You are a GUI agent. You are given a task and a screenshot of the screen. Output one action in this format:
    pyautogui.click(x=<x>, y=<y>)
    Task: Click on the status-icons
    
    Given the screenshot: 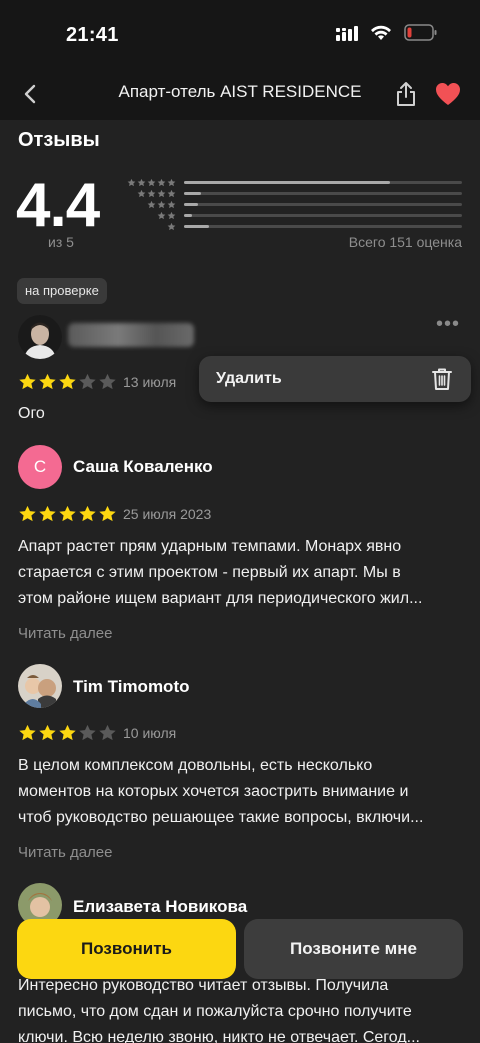 What is the action you would take?
    pyautogui.click(x=387, y=32)
    